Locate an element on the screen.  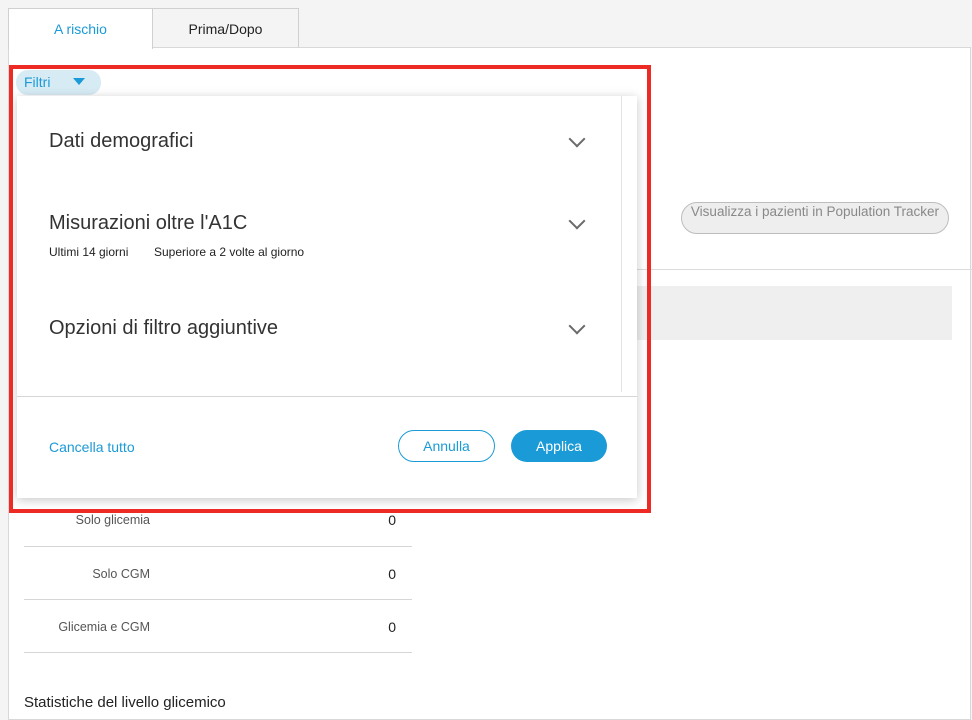
table-row: Solo glicemia 0 is located at coordinates (218, 520).